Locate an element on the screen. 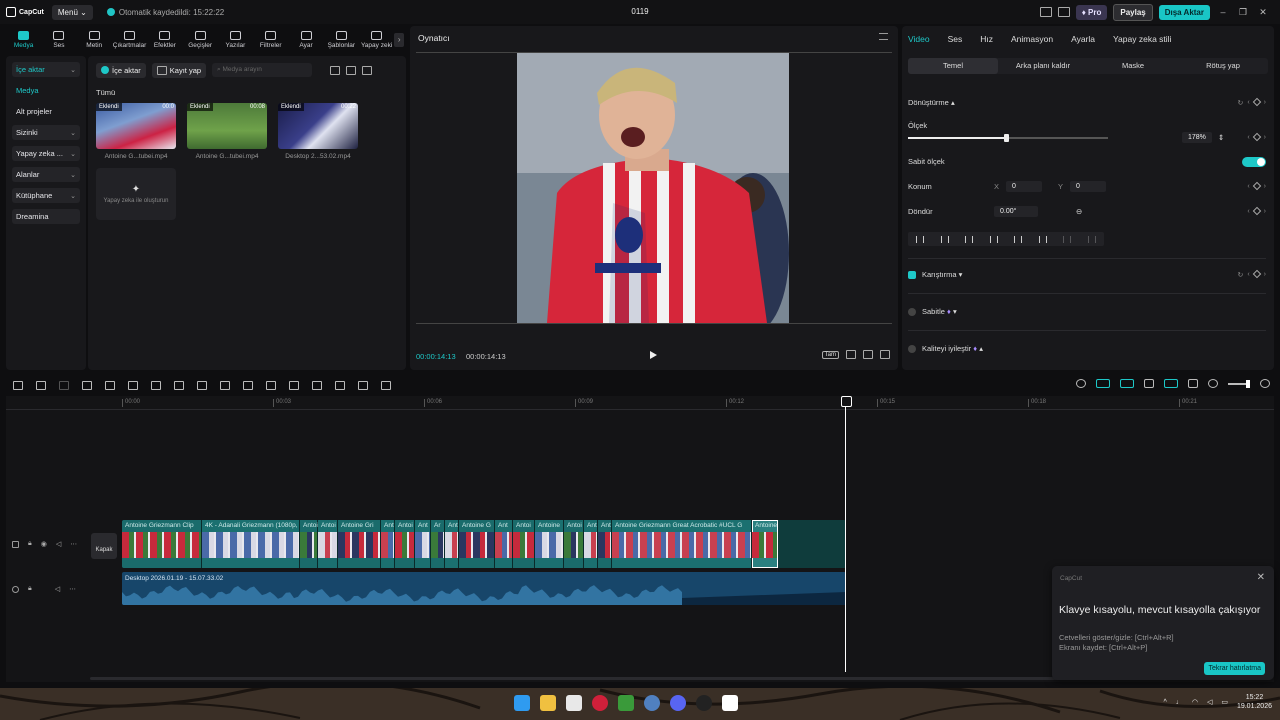  file-explorer-icon is located at coordinates (548, 703).